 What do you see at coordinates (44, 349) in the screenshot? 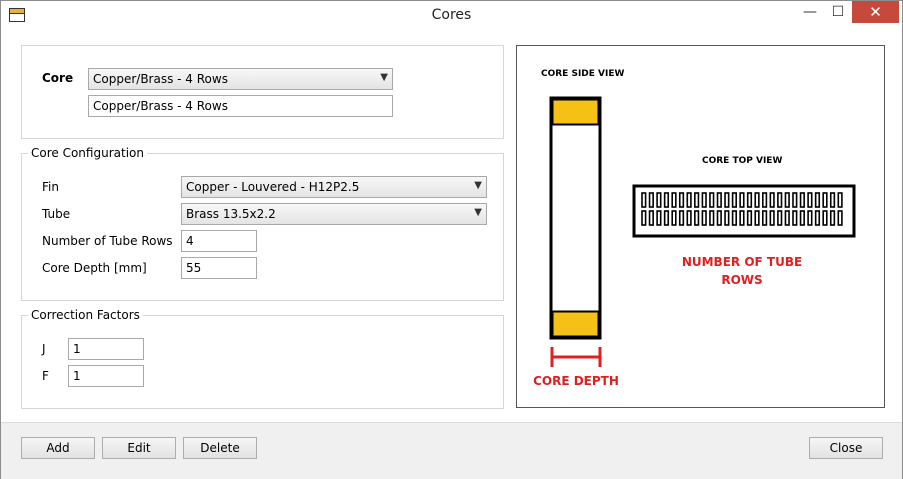
I see `j-label: J` at bounding box center [44, 349].